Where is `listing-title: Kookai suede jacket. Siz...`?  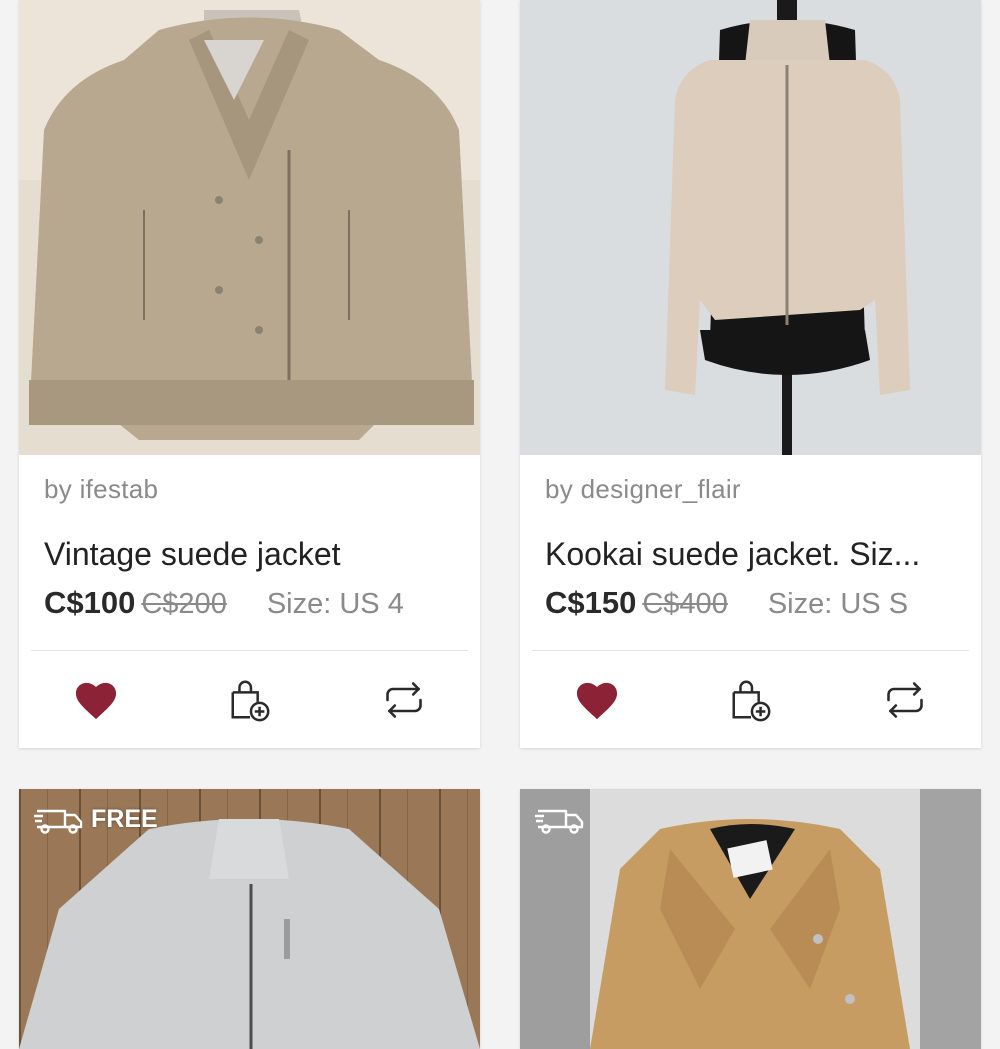 listing-title: Kookai suede jacket. Siz... is located at coordinates (755, 554).